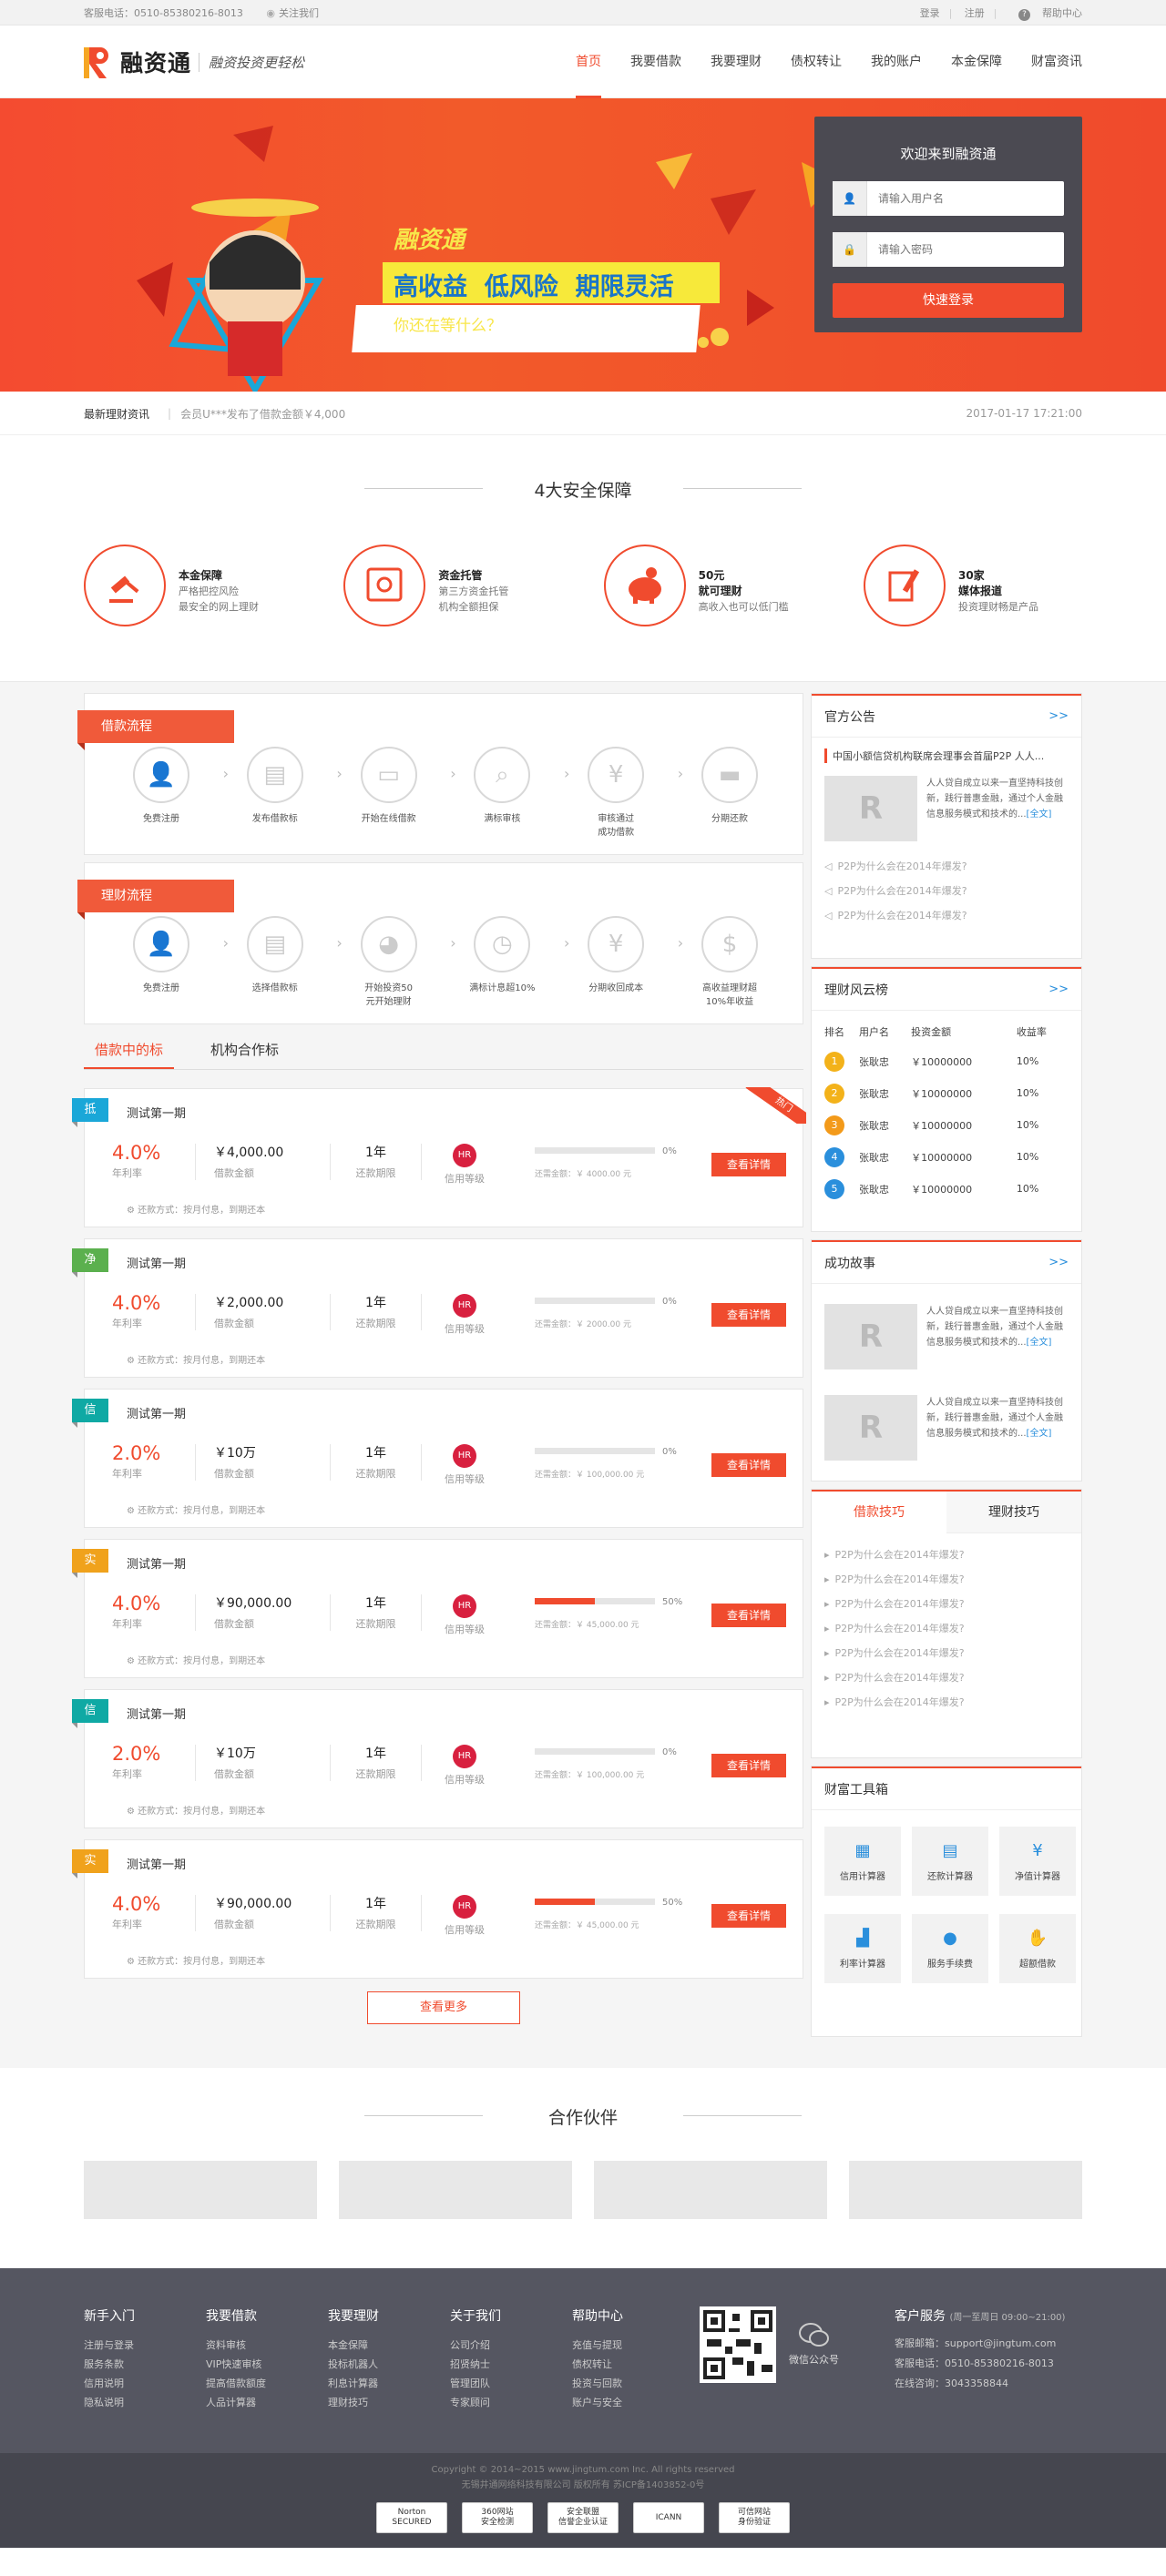 This screenshot has width=1166, height=2576. Describe the element at coordinates (633, 2383) in the screenshot. I see `footer-link: 投资与回款` at that location.